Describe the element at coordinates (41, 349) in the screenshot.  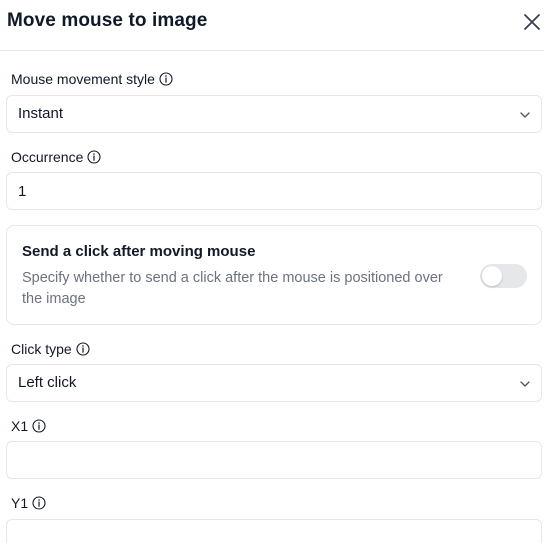
I see `click-type-label: Click type` at that location.